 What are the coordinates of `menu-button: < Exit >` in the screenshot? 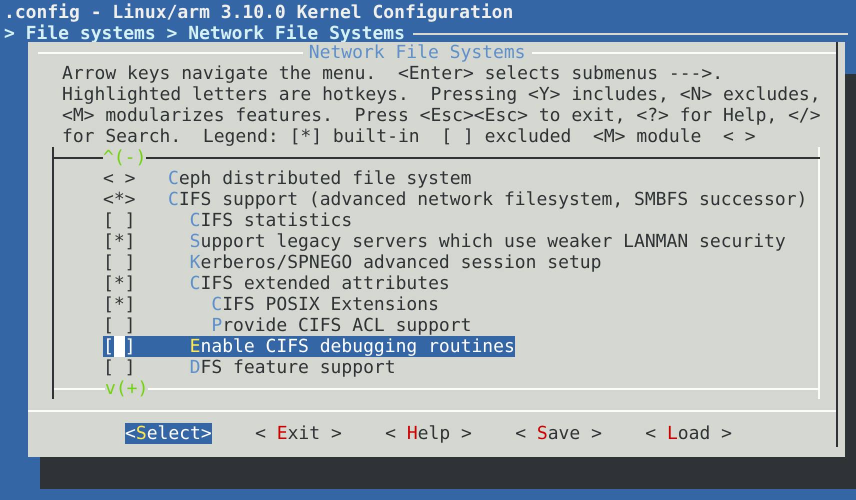 It's located at (298, 433).